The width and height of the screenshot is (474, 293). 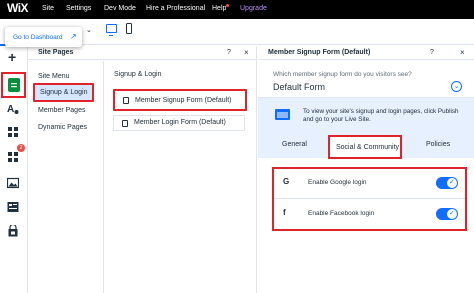 I want to click on desktop-icon, so click(x=111, y=30).